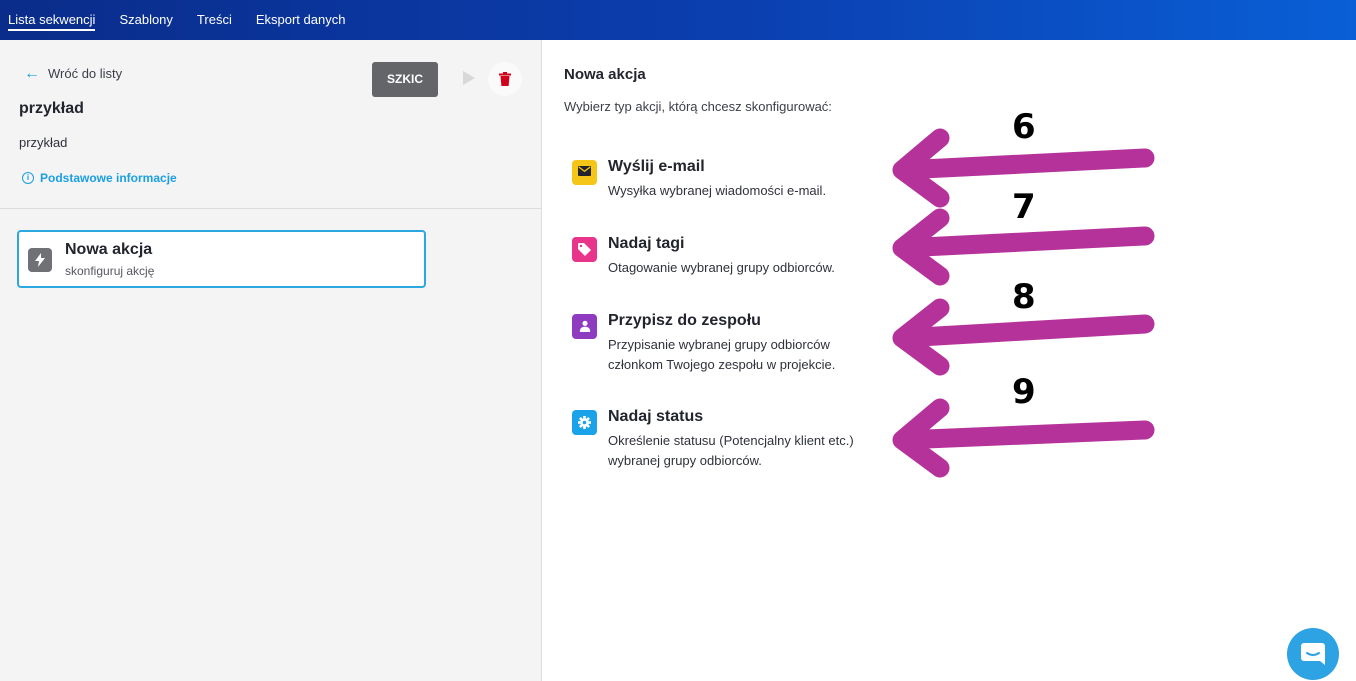 The height and width of the screenshot is (681, 1356). What do you see at coordinates (721, 267) in the screenshot?
I see `option-description: Otagowanie wybranej grupy odbiorców.` at bounding box center [721, 267].